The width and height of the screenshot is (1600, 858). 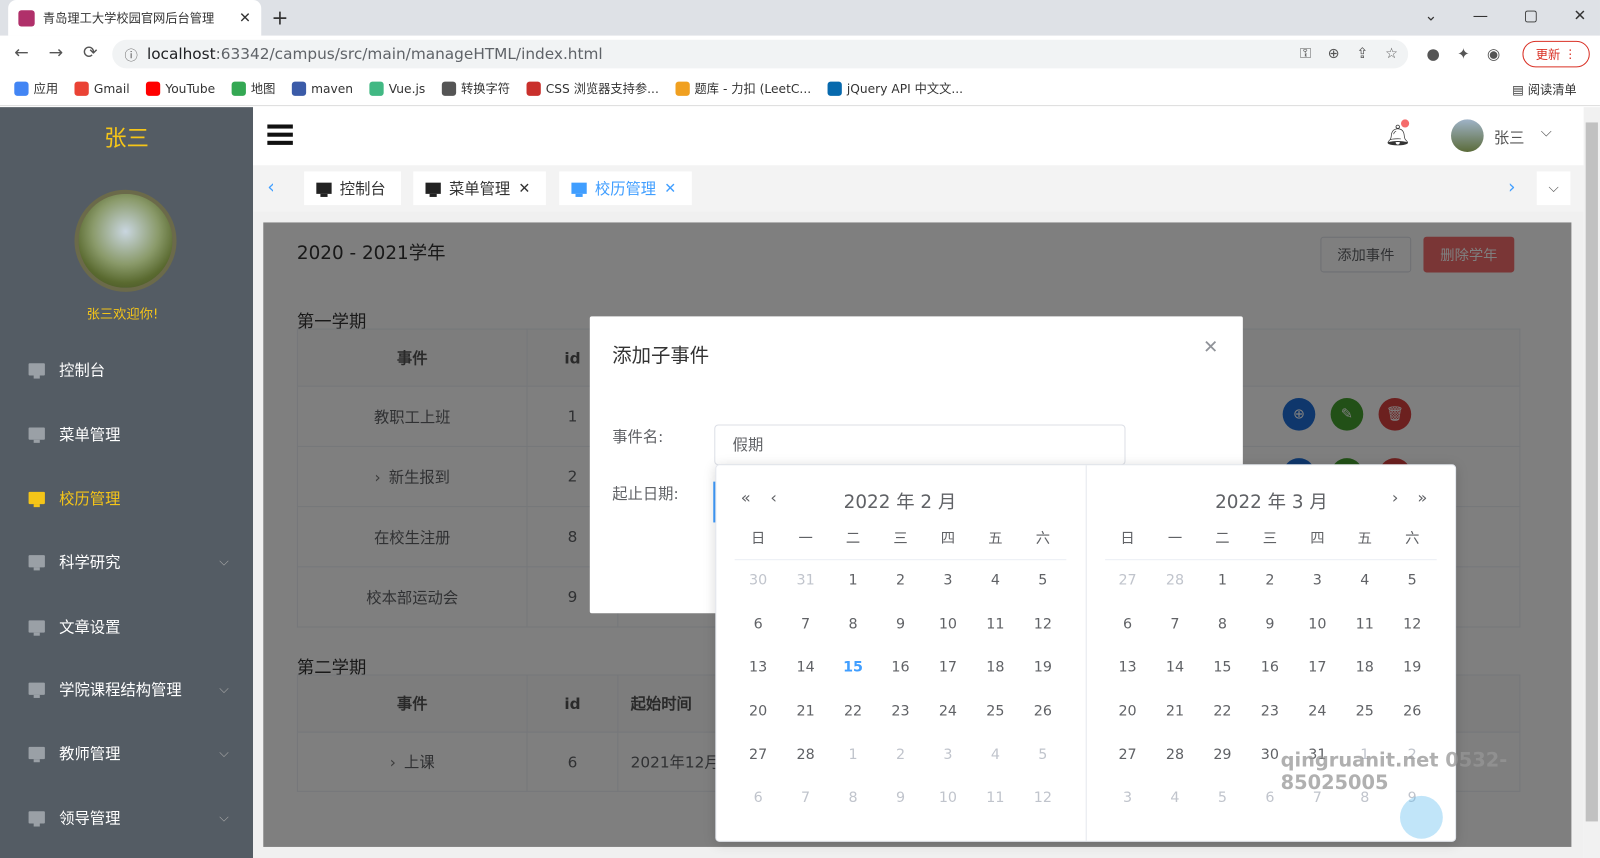 I want to click on tags-dropdown: ⌵, so click(x=1553, y=188).